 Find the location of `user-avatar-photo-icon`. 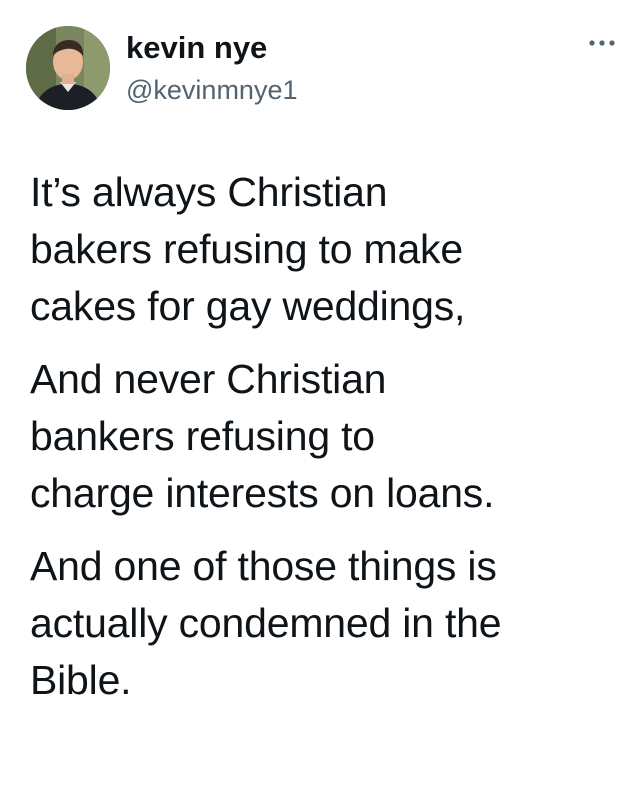

user-avatar-photo-icon is located at coordinates (68, 68).